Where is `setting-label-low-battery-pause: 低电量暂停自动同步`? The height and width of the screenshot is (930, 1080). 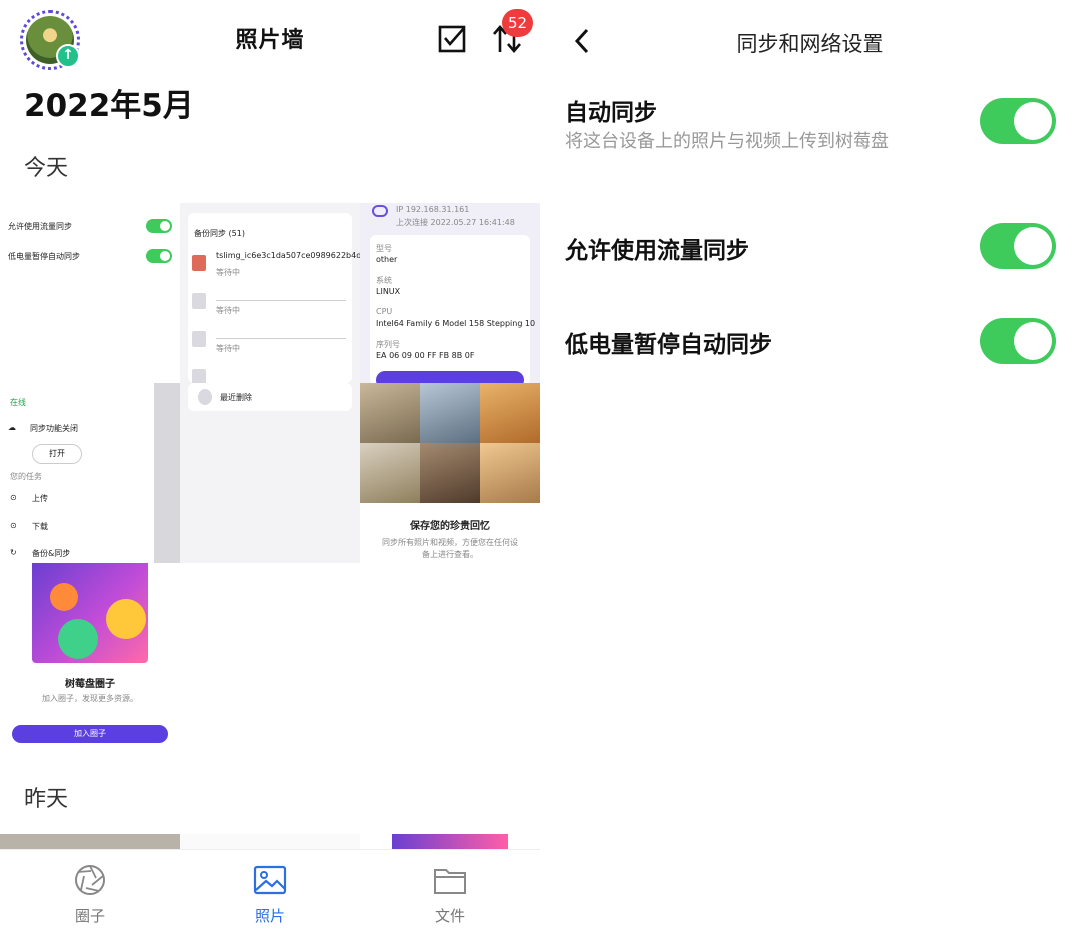
setting-label-low-battery-pause: 低电量暂停自动同步 is located at coordinates (668, 345).